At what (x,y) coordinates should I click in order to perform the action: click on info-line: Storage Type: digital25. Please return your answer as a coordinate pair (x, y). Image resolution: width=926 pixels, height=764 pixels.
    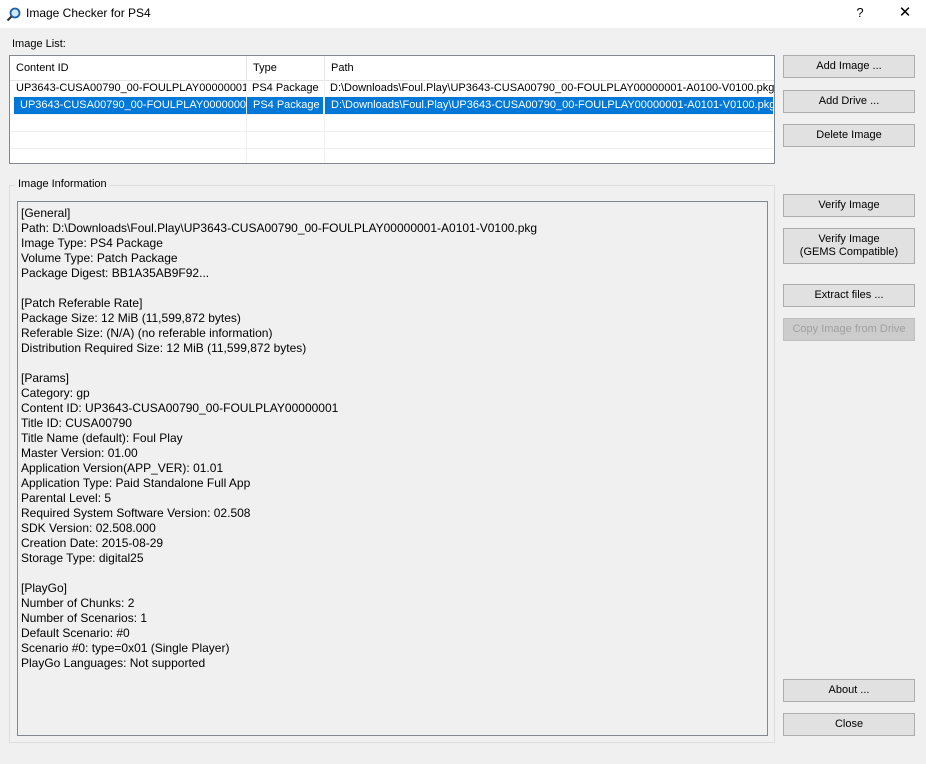
    Looking at the image, I should click on (82, 558).